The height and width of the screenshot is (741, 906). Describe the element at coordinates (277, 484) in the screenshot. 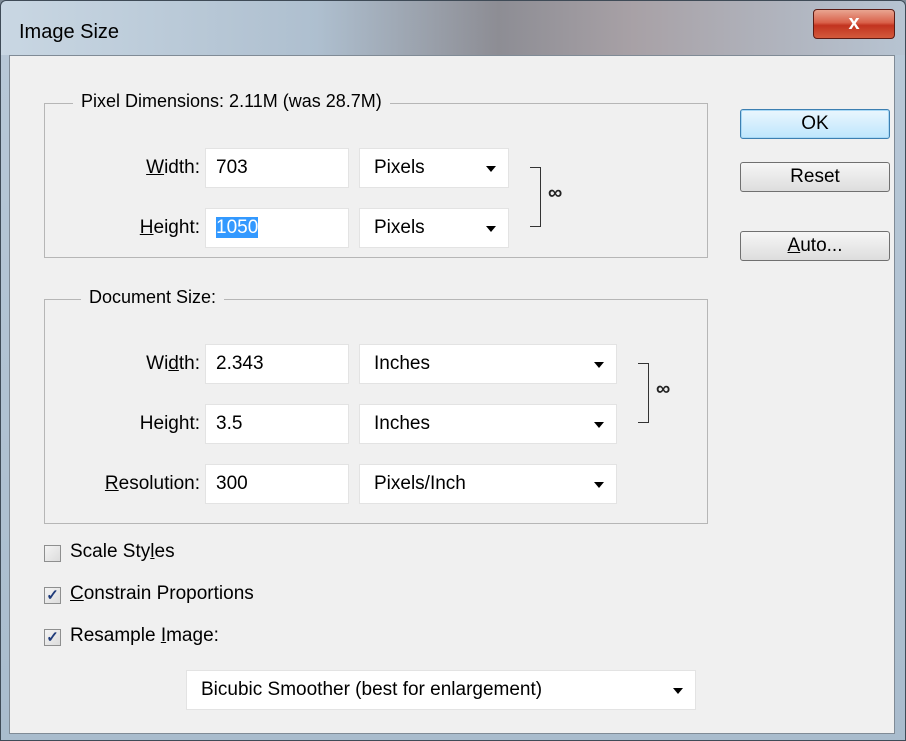

I see `resolution-input: 300` at that location.